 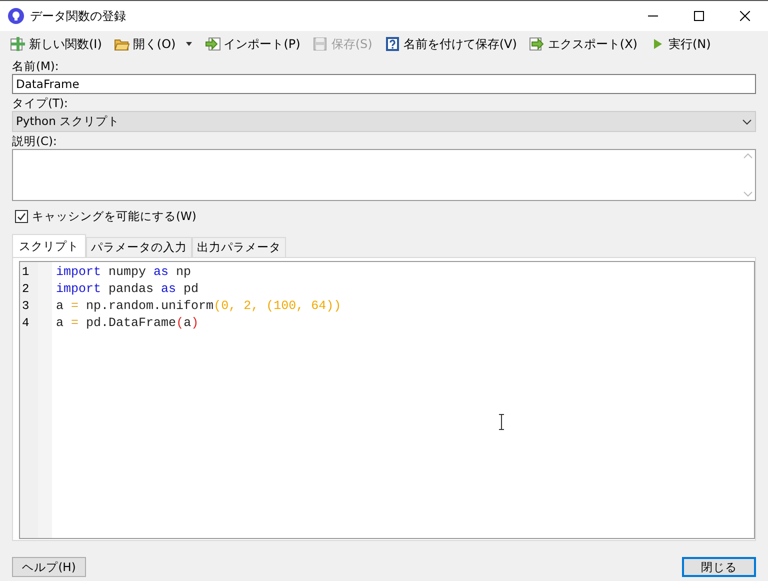 What do you see at coordinates (501, 422) in the screenshot?
I see `text-cursor-icon` at bounding box center [501, 422].